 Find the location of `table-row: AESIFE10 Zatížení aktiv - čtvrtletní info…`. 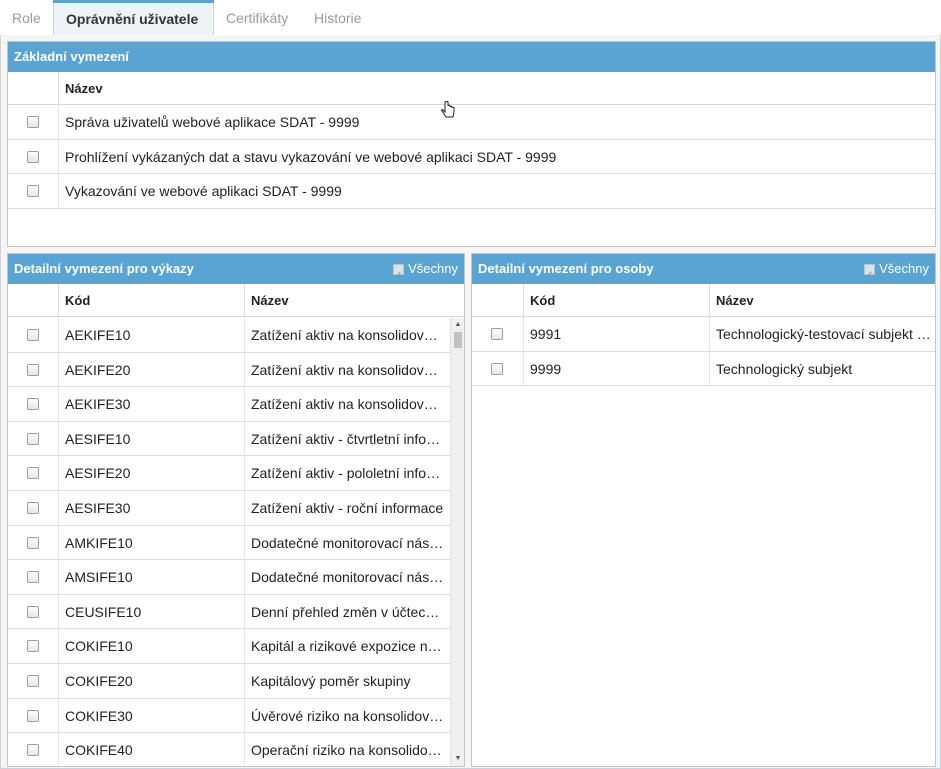

table-row: AESIFE10 Zatížení aktiv - čtvrtletní info… is located at coordinates (230, 439).